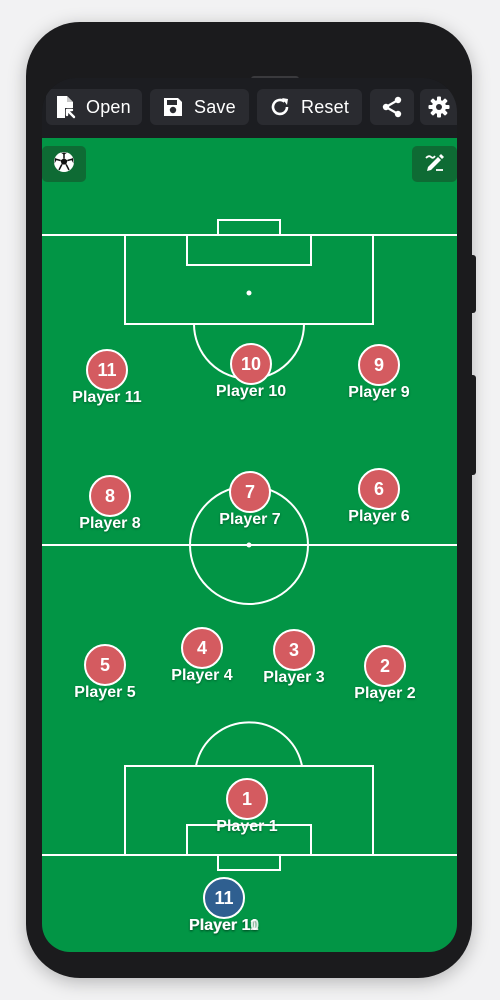 The height and width of the screenshot is (1000, 500). I want to click on player-name: Player 1, so click(247, 826).